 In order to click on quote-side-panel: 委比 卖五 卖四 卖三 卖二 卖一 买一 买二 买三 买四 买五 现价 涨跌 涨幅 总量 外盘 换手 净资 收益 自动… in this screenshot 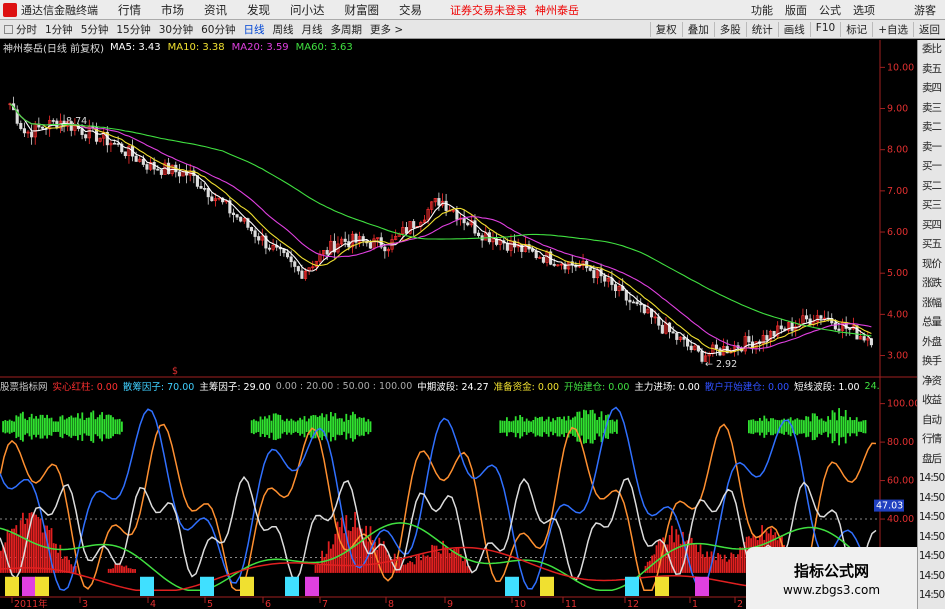, I will do `click(931, 324)`.